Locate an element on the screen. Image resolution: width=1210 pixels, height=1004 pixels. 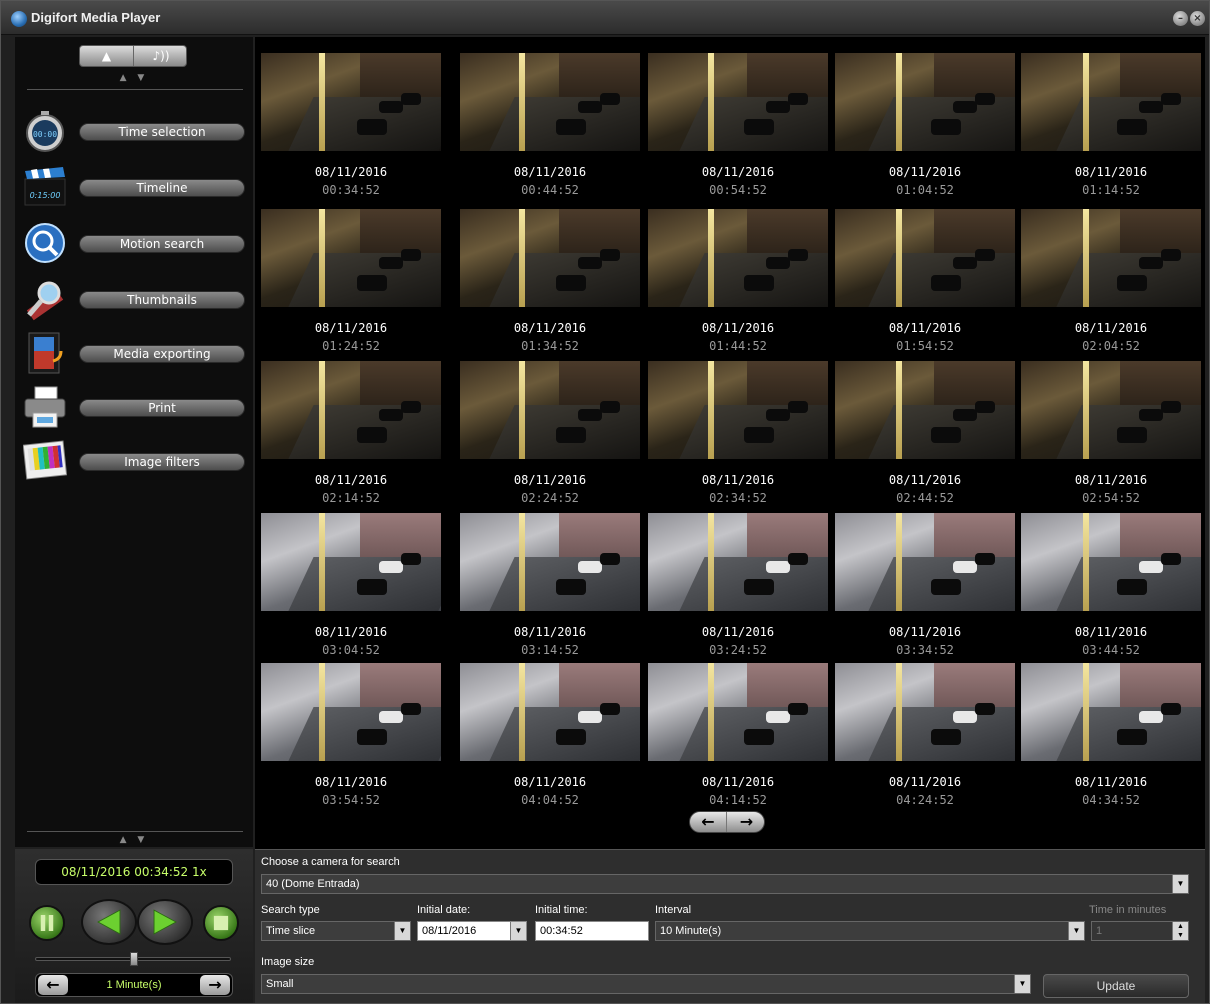
search-type-label: Search type is located at coordinates (290, 910).